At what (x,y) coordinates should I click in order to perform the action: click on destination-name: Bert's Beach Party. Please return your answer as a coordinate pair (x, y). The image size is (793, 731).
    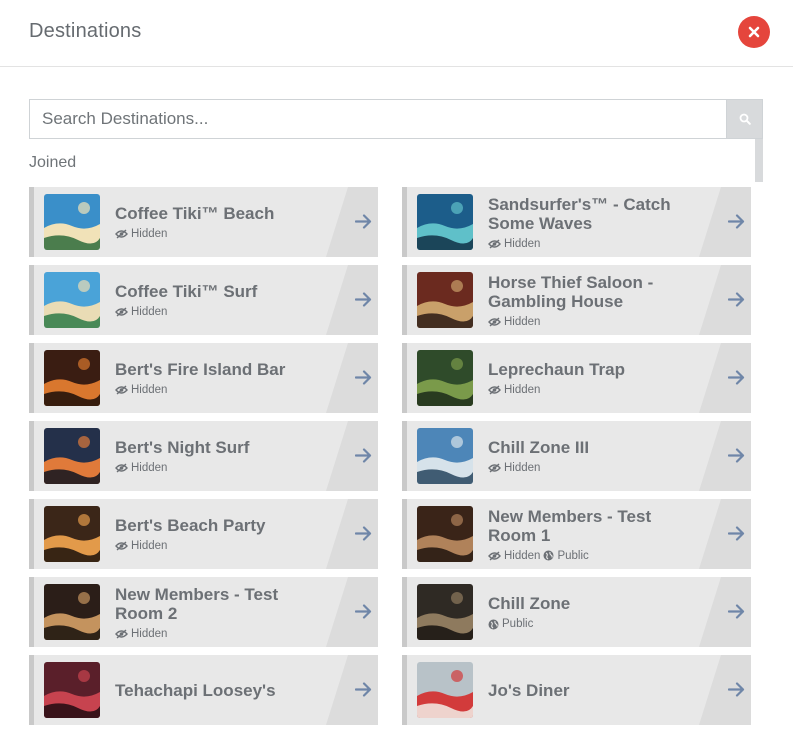
    Looking at the image, I should click on (190, 525).